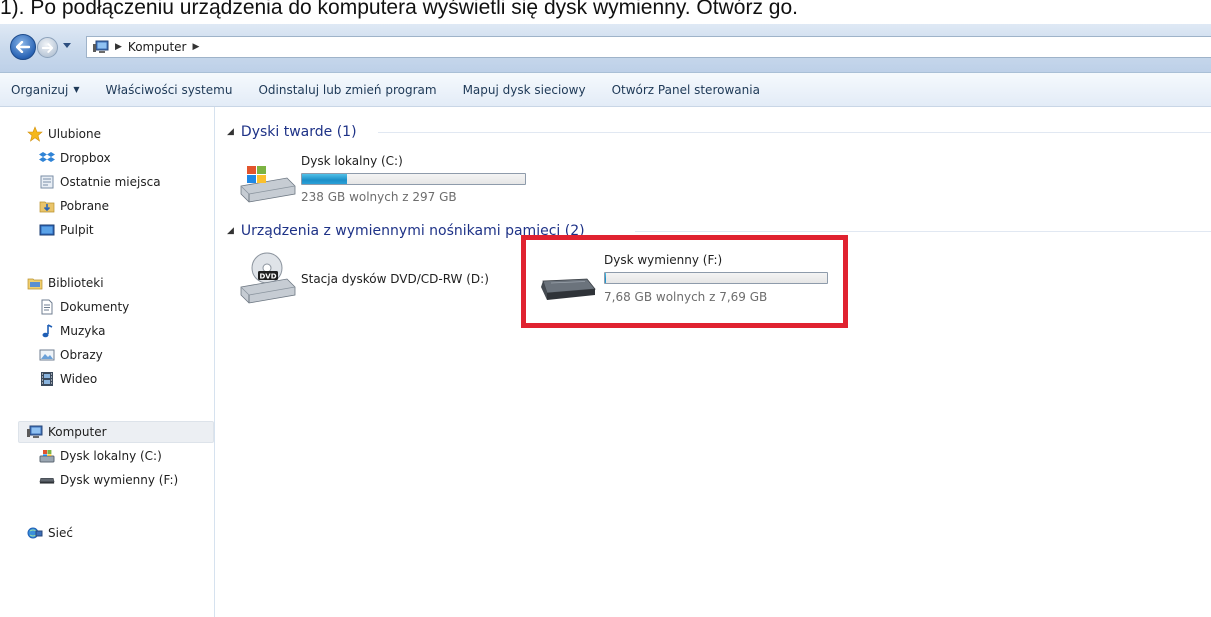 The height and width of the screenshot is (617, 1211). What do you see at coordinates (648, 47) in the screenshot?
I see `address-field: ▶ Komputer ▶` at bounding box center [648, 47].